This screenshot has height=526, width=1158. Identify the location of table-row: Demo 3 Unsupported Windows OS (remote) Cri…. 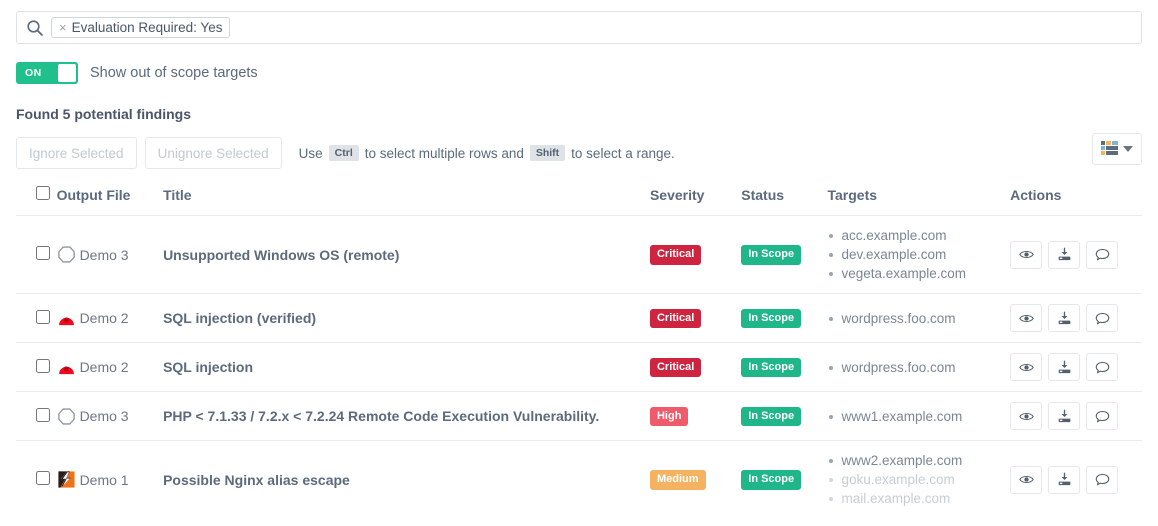
(579, 254).